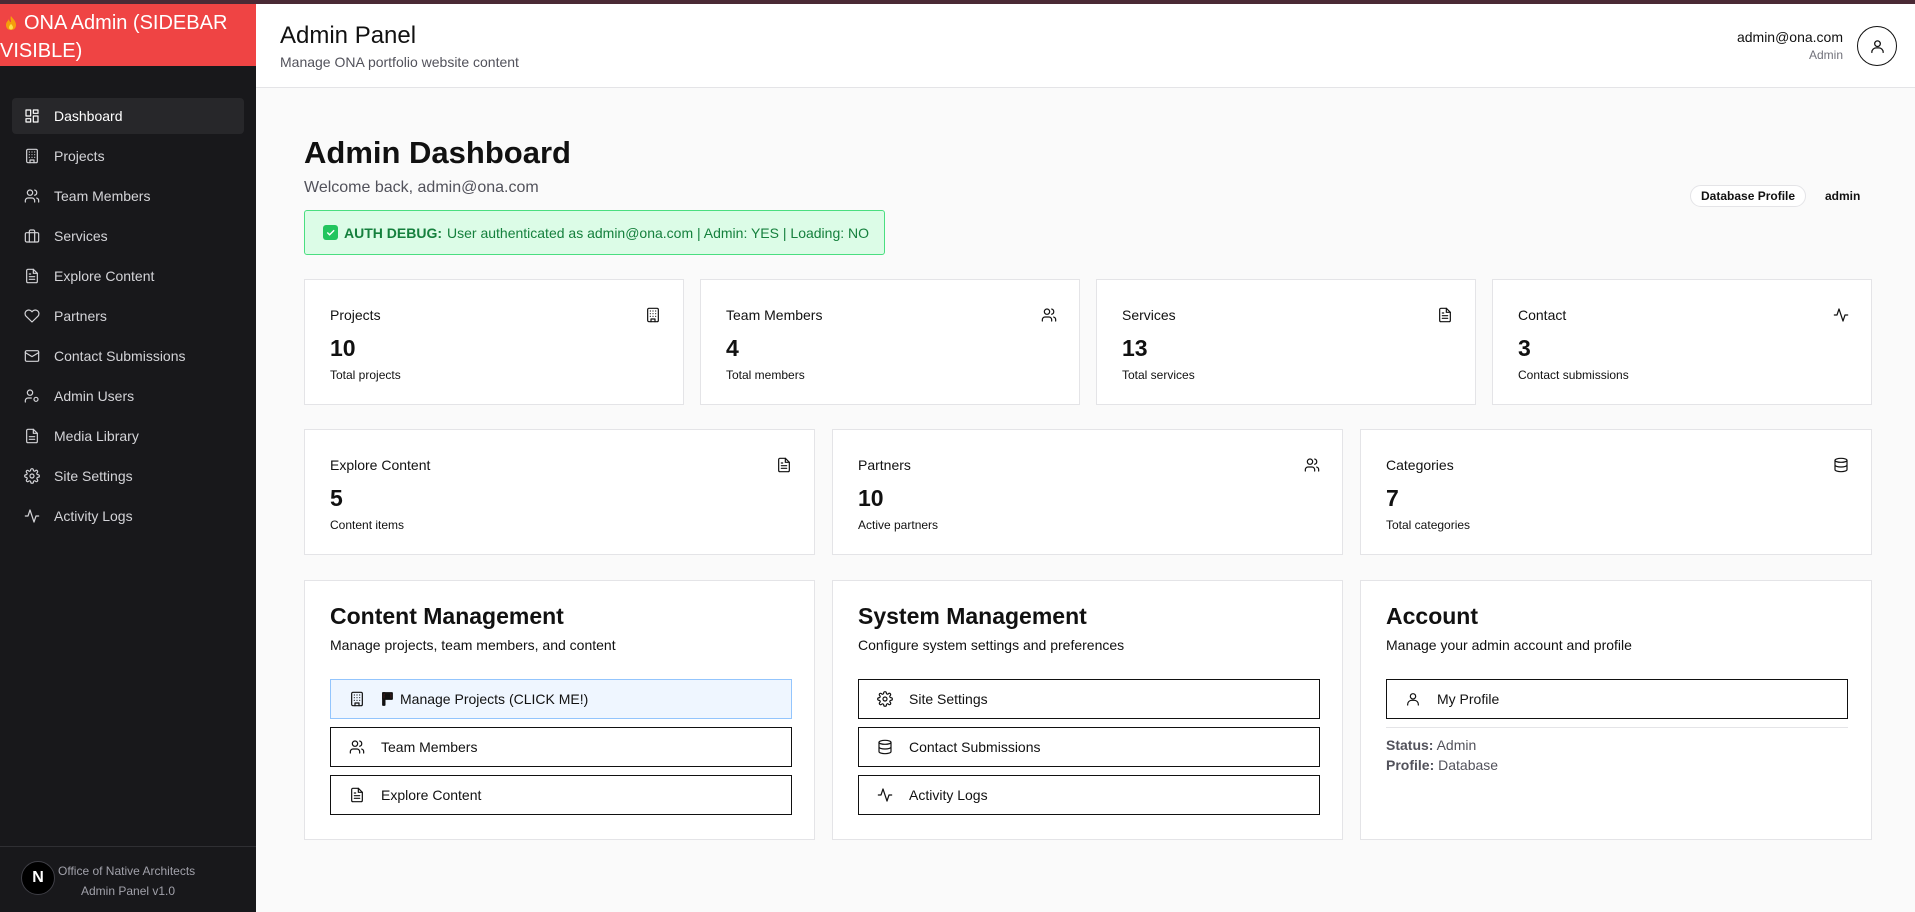 The width and height of the screenshot is (1915, 912). Describe the element at coordinates (1135, 348) in the screenshot. I see `stat-value: 13` at that location.